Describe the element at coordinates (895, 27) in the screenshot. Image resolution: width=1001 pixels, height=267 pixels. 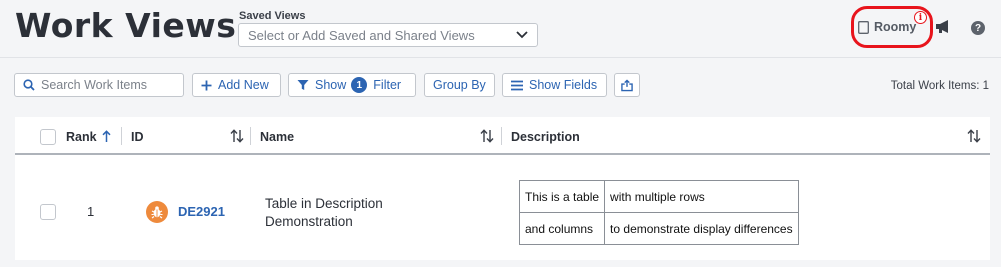
I see `density-label: Roomy` at that location.